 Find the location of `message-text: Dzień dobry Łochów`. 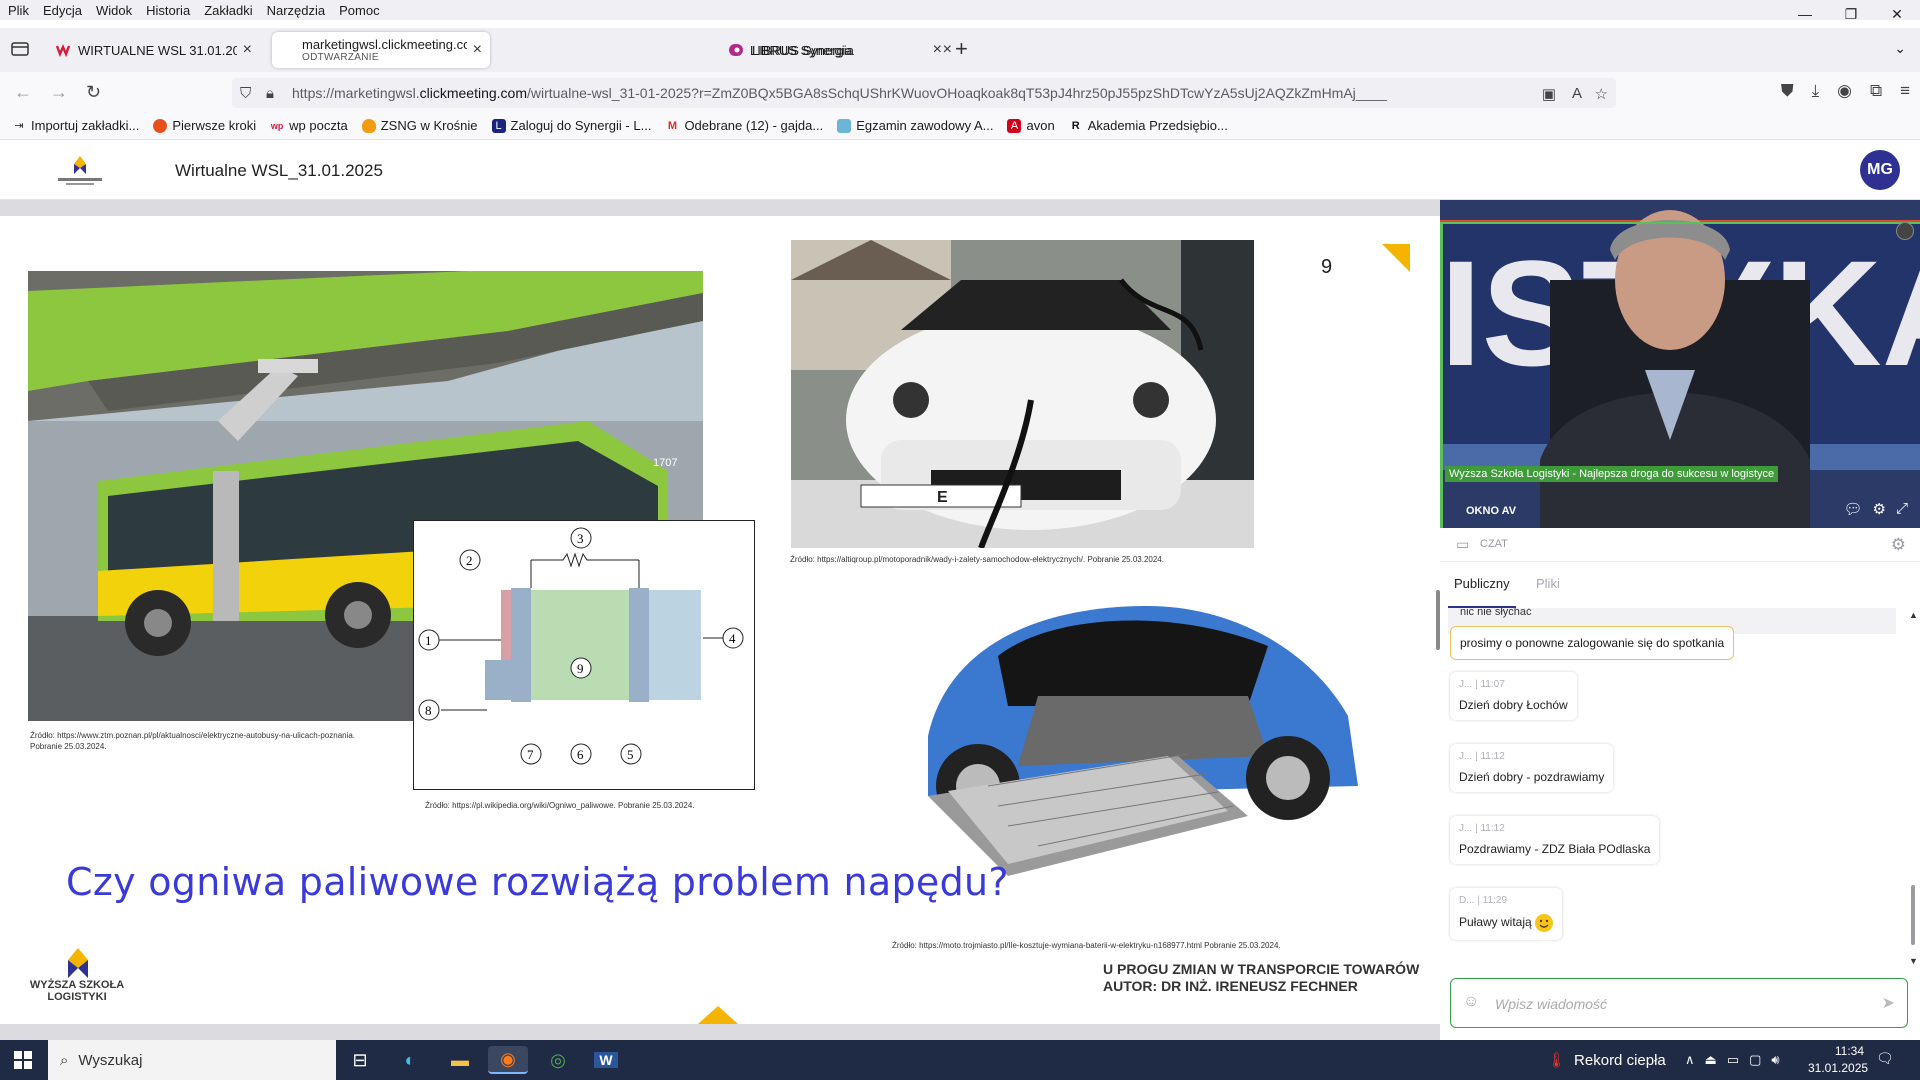

message-text: Dzień dobry Łochów is located at coordinates (1513, 705).